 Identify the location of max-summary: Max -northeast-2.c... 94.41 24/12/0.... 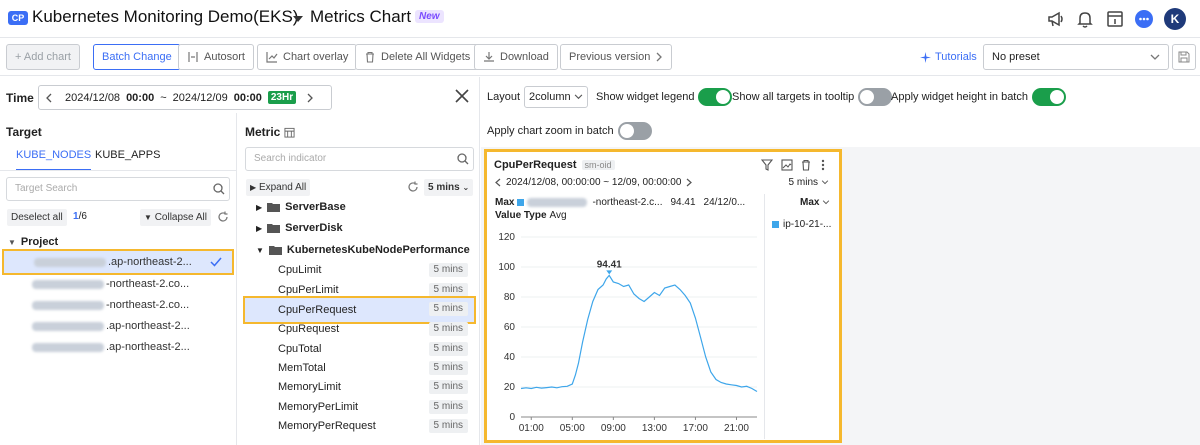
(620, 202).